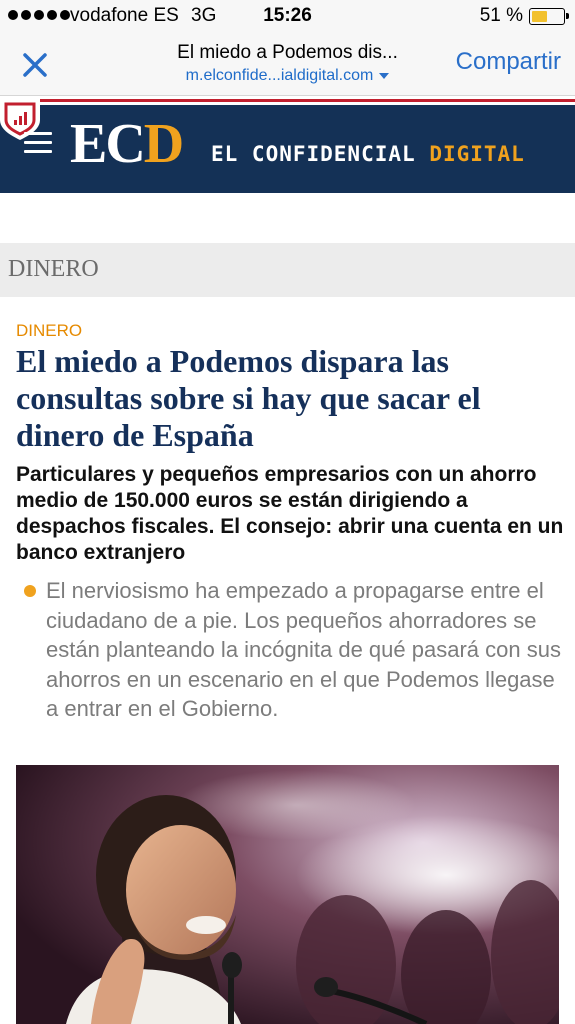  I want to click on url-display: m.elconfide...ialdigital.com, so click(287, 76).